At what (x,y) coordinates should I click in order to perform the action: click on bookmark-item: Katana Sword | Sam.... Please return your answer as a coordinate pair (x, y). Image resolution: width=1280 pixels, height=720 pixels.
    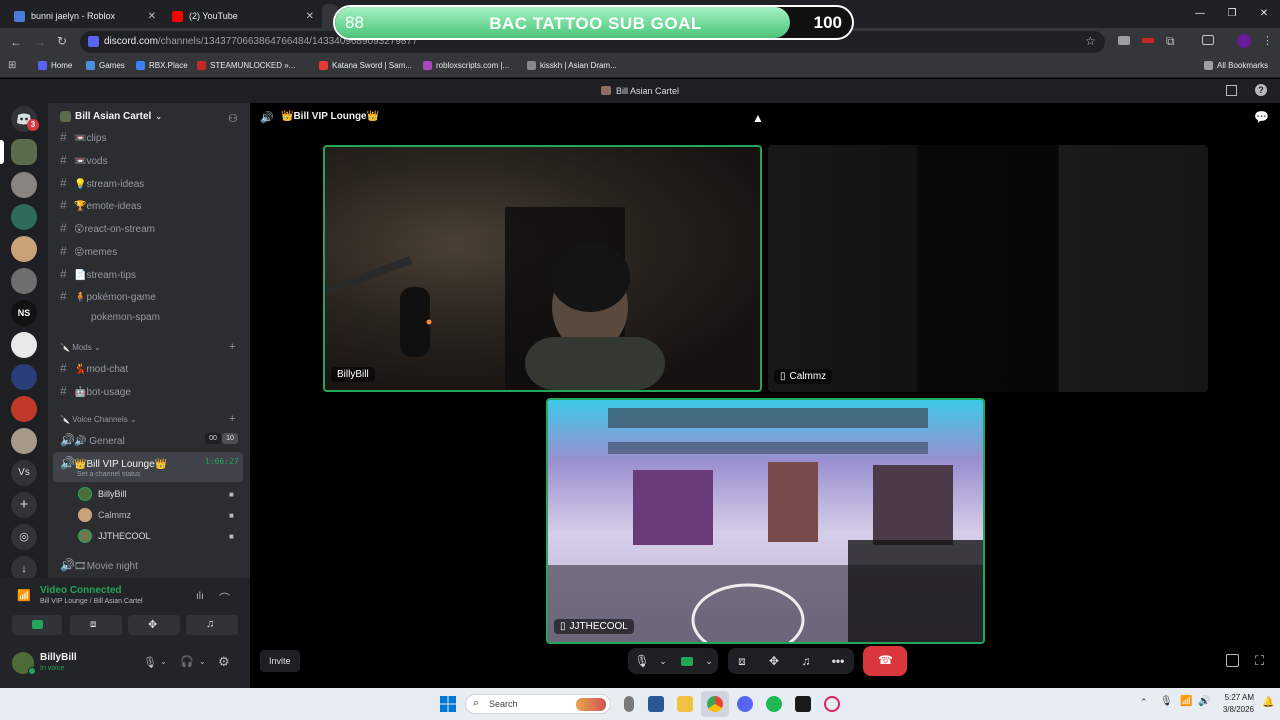
    Looking at the image, I should click on (365, 65).